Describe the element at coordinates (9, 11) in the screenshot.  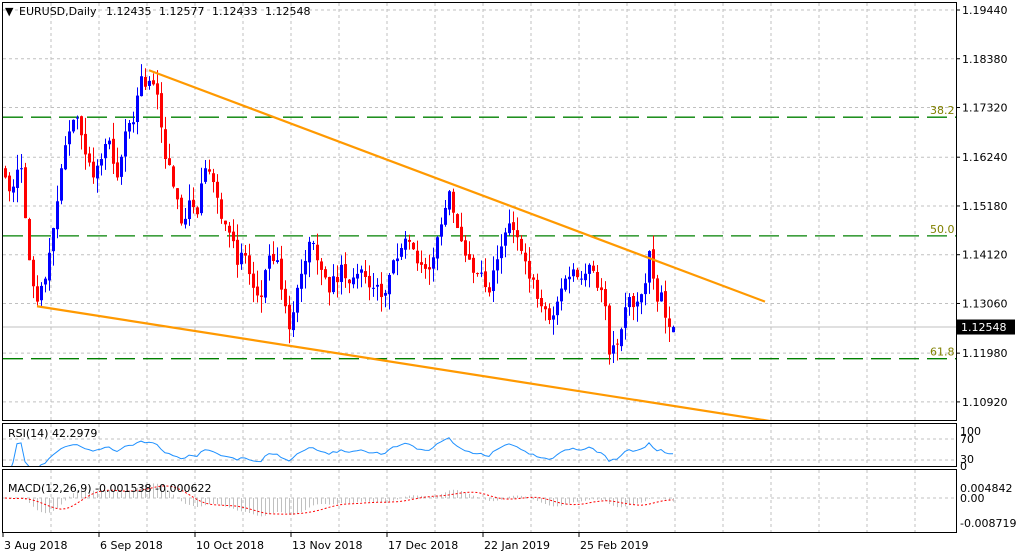
I see `collapse-triangle-icon: ▼` at that location.